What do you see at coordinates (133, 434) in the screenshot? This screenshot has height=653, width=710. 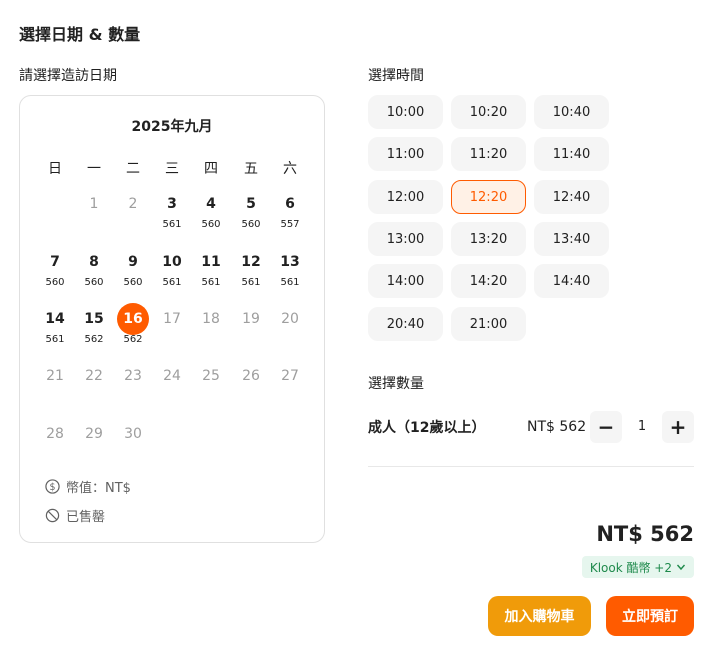 I see `calendar-day-number: 30` at bounding box center [133, 434].